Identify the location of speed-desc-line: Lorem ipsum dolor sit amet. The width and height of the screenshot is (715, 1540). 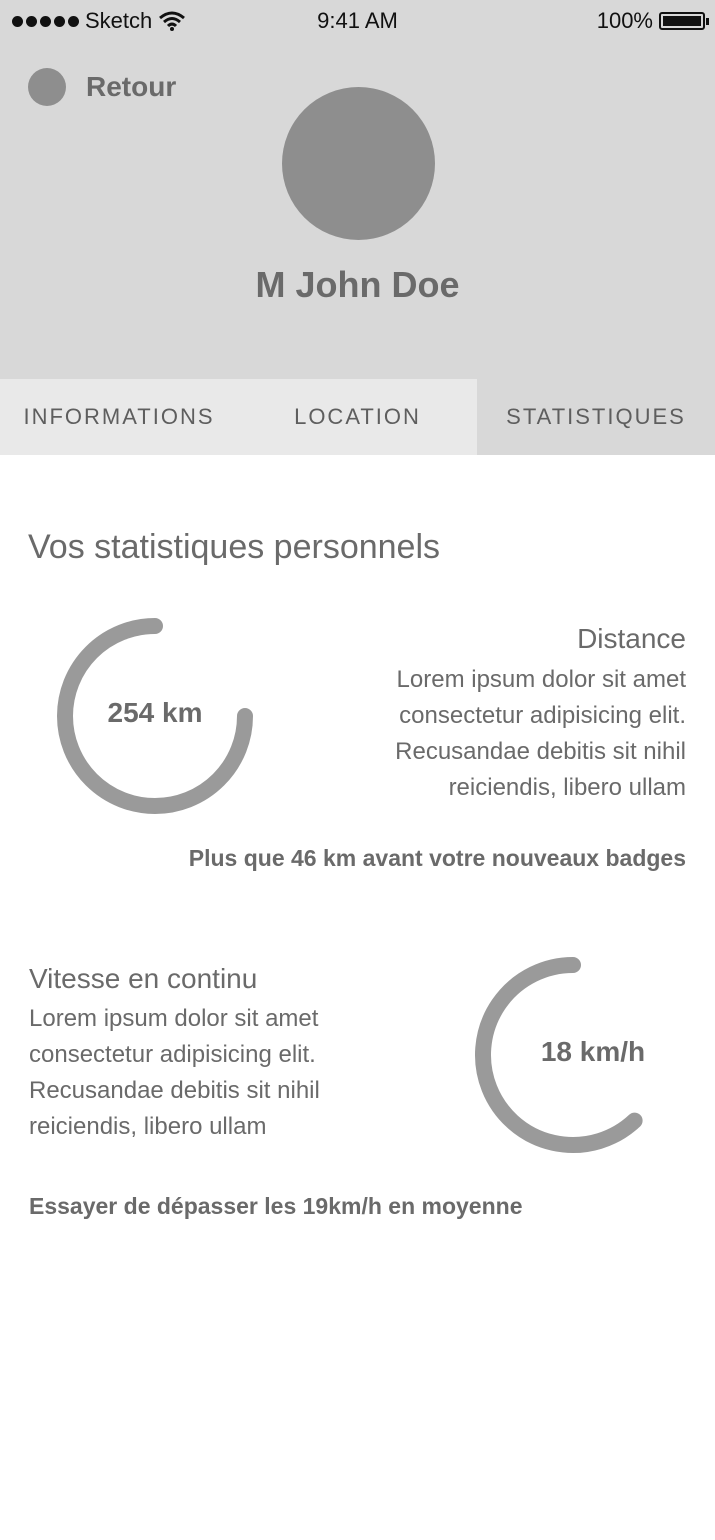
(174, 1018).